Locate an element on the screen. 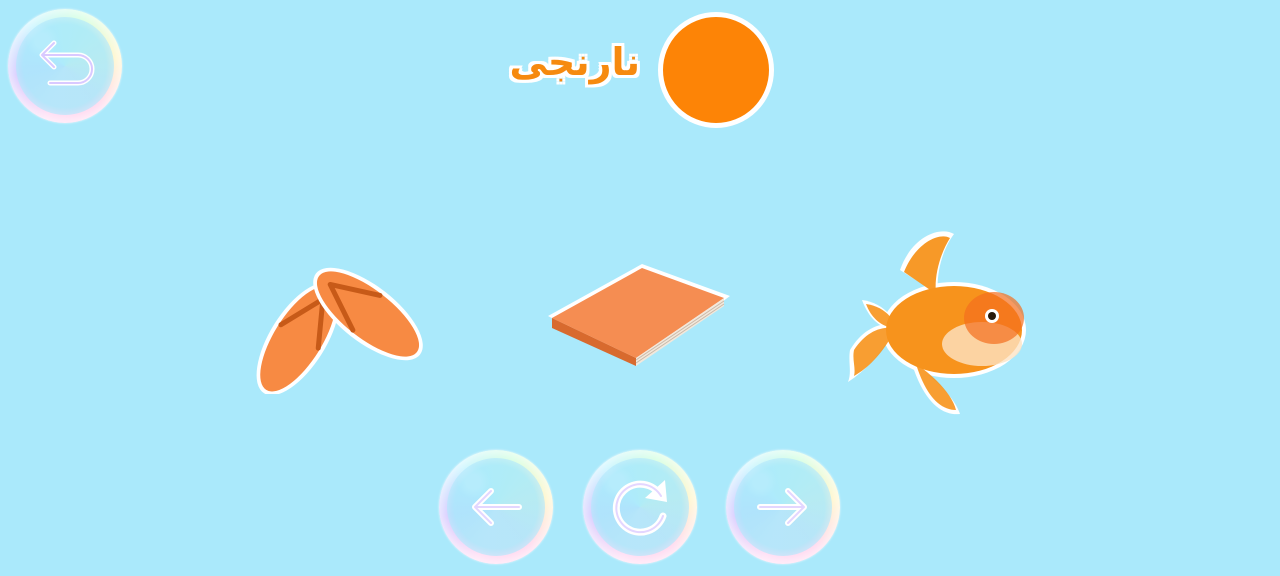 The width and height of the screenshot is (1280, 576). arrow-left-icon is located at coordinates (497, 507).